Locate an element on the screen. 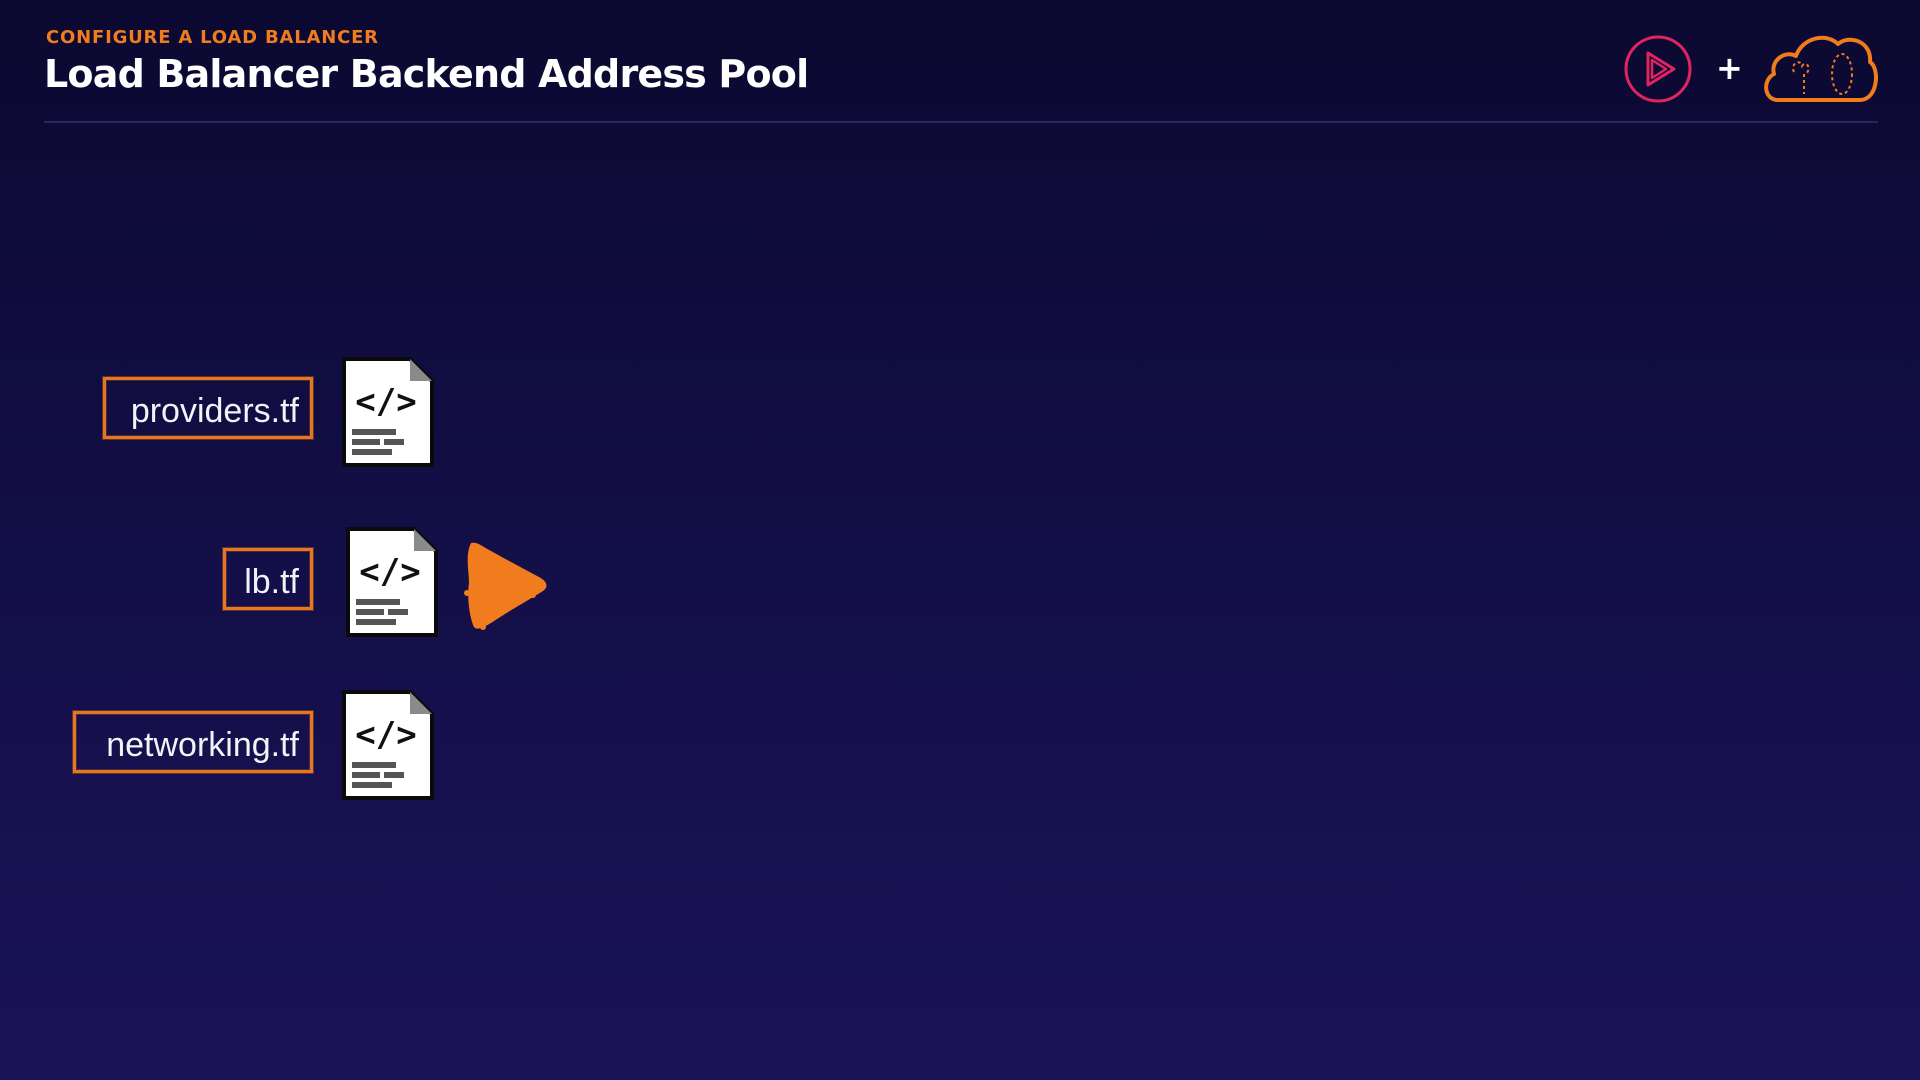 This screenshot has width=1920, height=1080. plus-icon: + is located at coordinates (1729, 68).